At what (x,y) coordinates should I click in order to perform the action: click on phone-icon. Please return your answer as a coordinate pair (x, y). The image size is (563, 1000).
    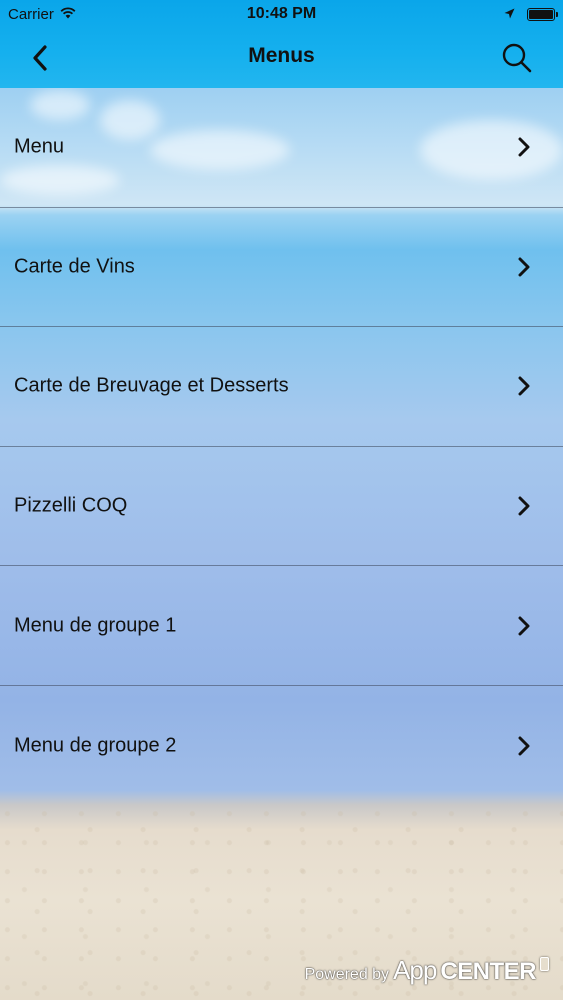
    Looking at the image, I should click on (544, 964).